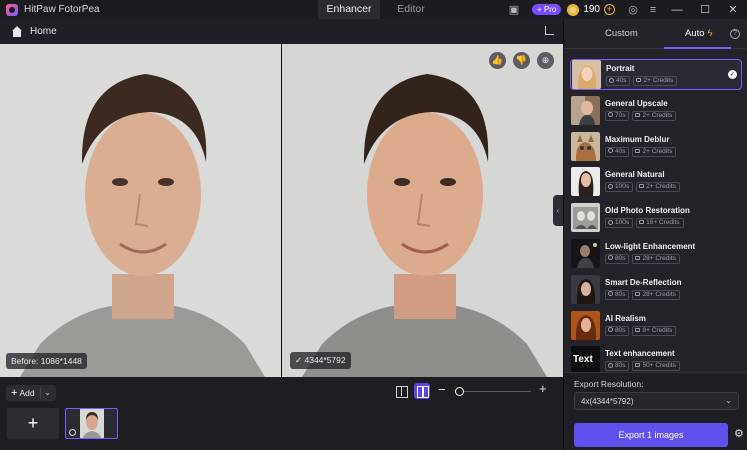  Describe the element at coordinates (651, 435) in the screenshot. I see `export-button: Export 1 images` at that location.